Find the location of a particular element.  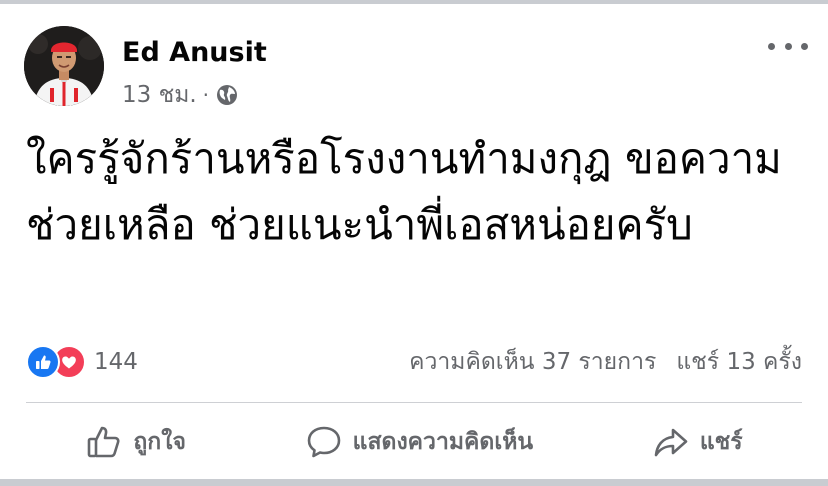

like-reaction-icon is located at coordinates (43, 362).